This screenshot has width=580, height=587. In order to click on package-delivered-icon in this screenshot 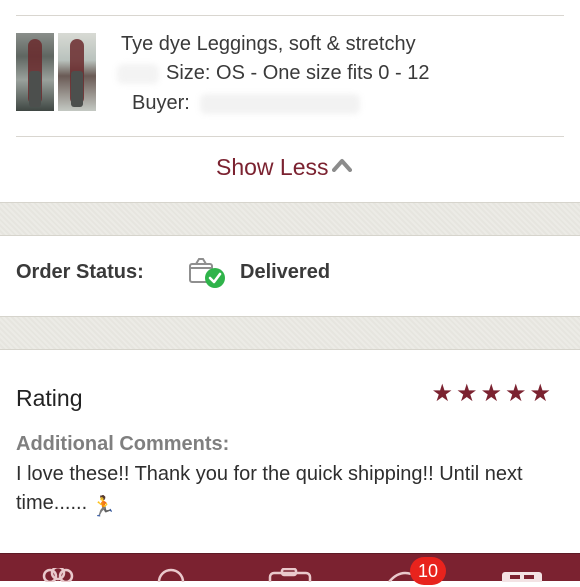, I will do `click(208, 273)`.